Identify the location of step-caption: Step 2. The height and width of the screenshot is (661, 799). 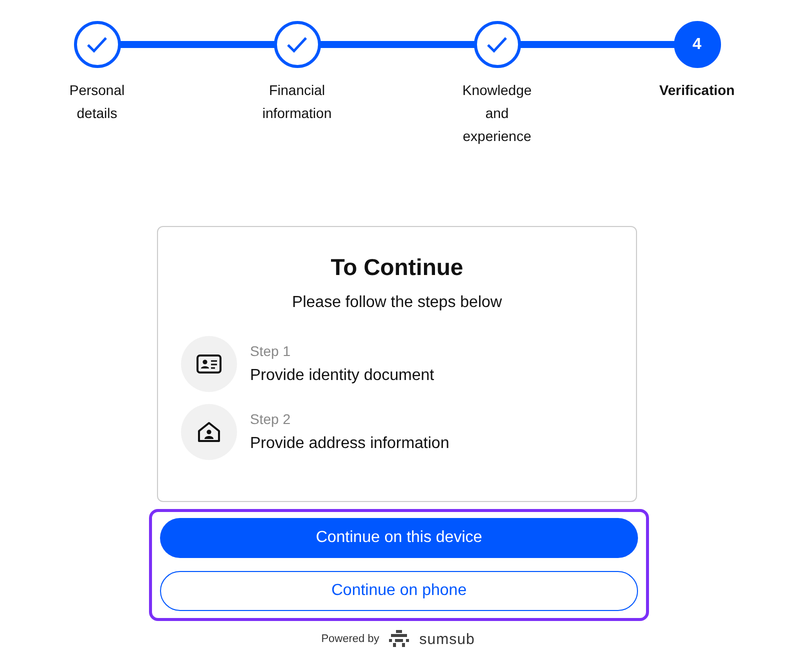
(271, 419).